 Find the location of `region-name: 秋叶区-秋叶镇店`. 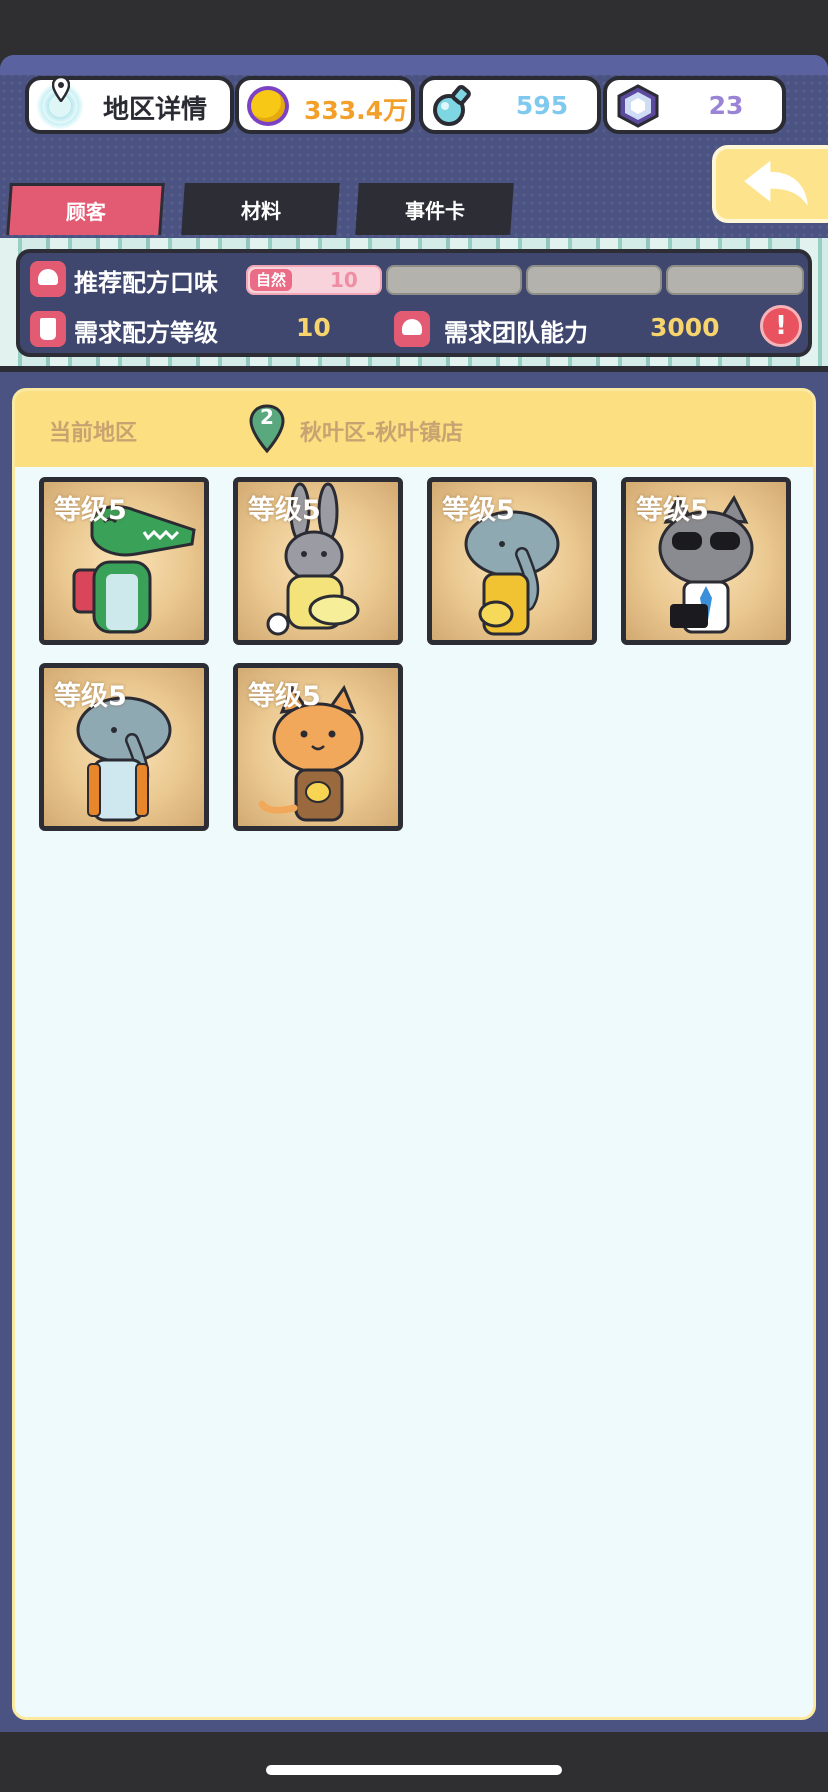

region-name: 秋叶区-秋叶镇店 is located at coordinates (382, 433).